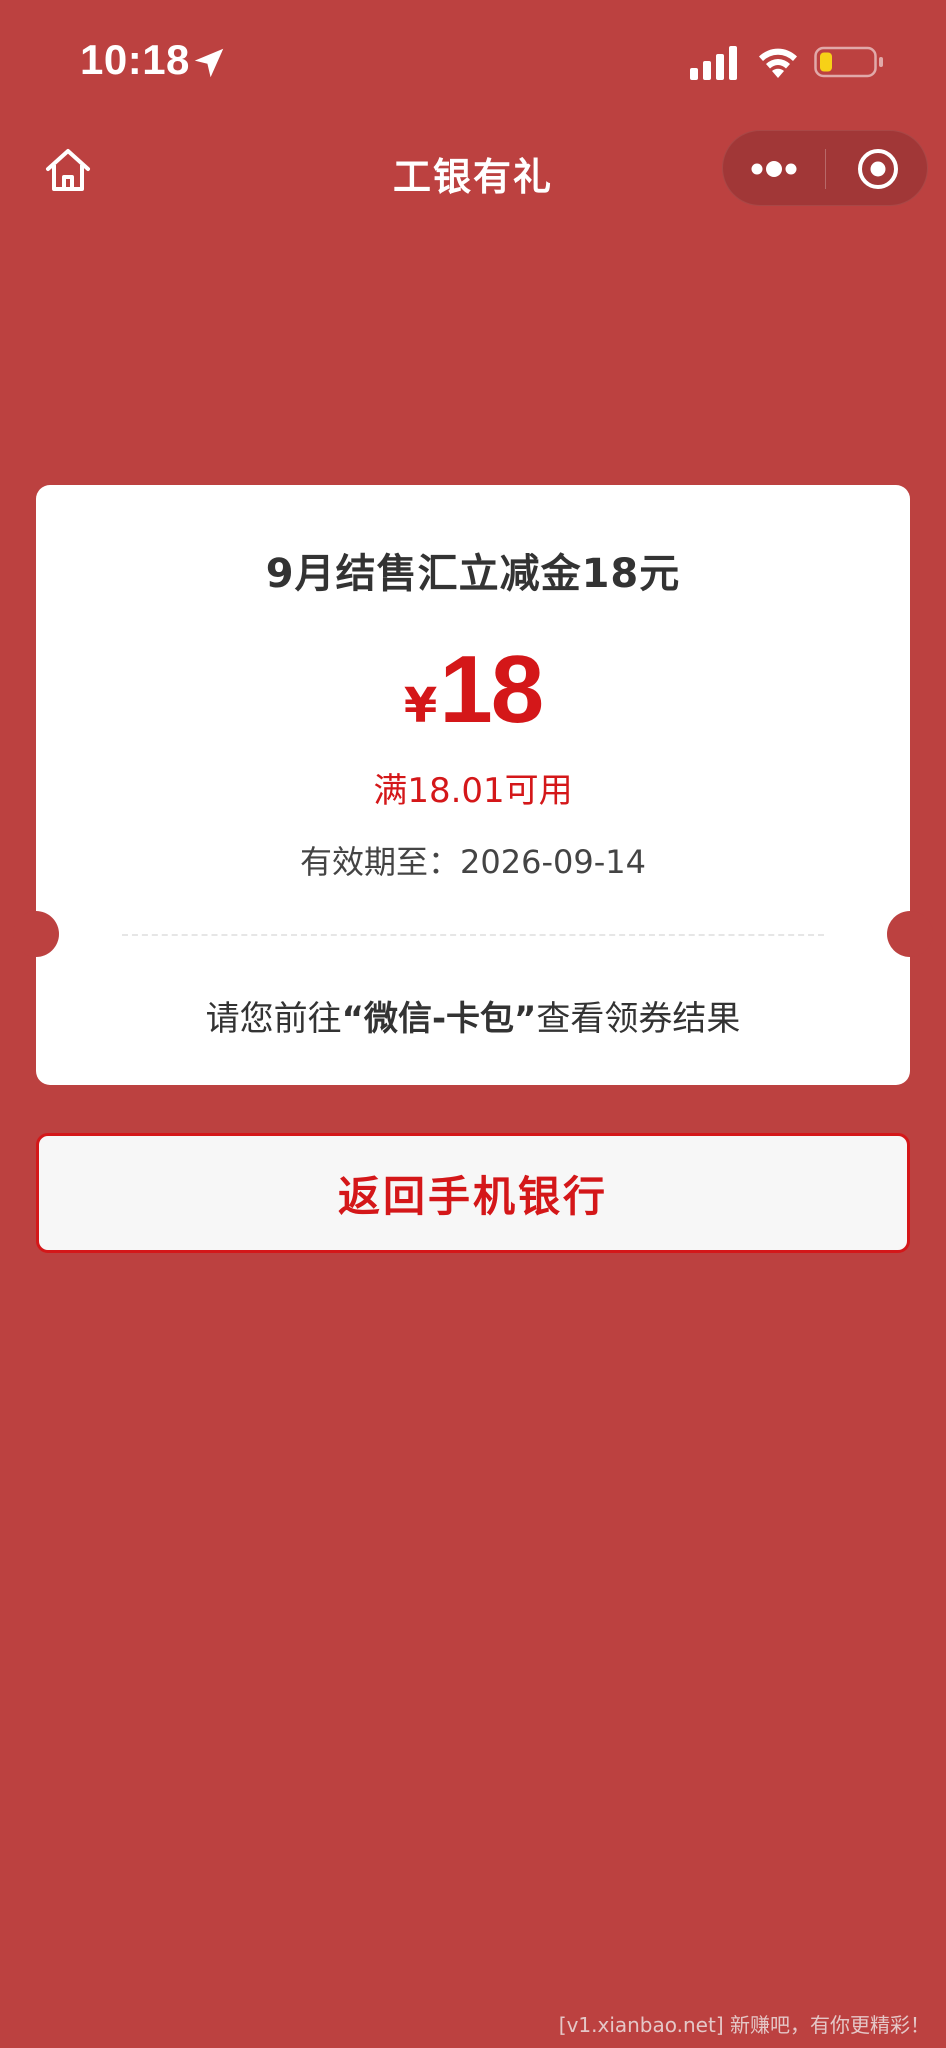 Image resolution: width=946 pixels, height=2048 pixels. Describe the element at coordinates (473, 935) in the screenshot. I see `dashed-divider` at that location.